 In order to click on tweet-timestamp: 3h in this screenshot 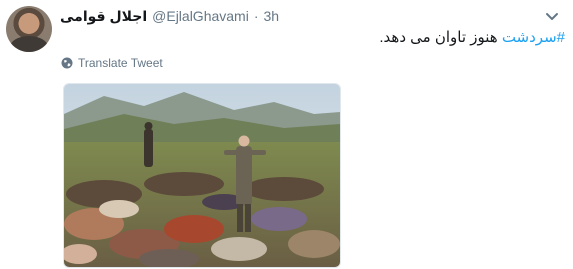, I will do `click(272, 16)`.